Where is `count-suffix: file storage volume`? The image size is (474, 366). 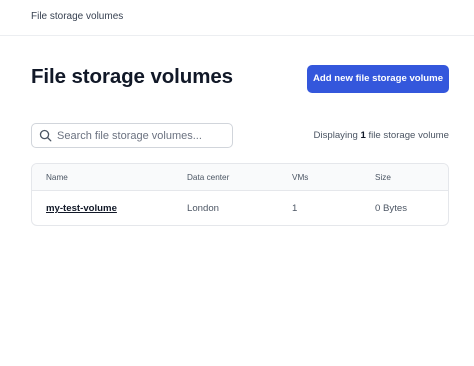
count-suffix: file storage volume is located at coordinates (408, 135).